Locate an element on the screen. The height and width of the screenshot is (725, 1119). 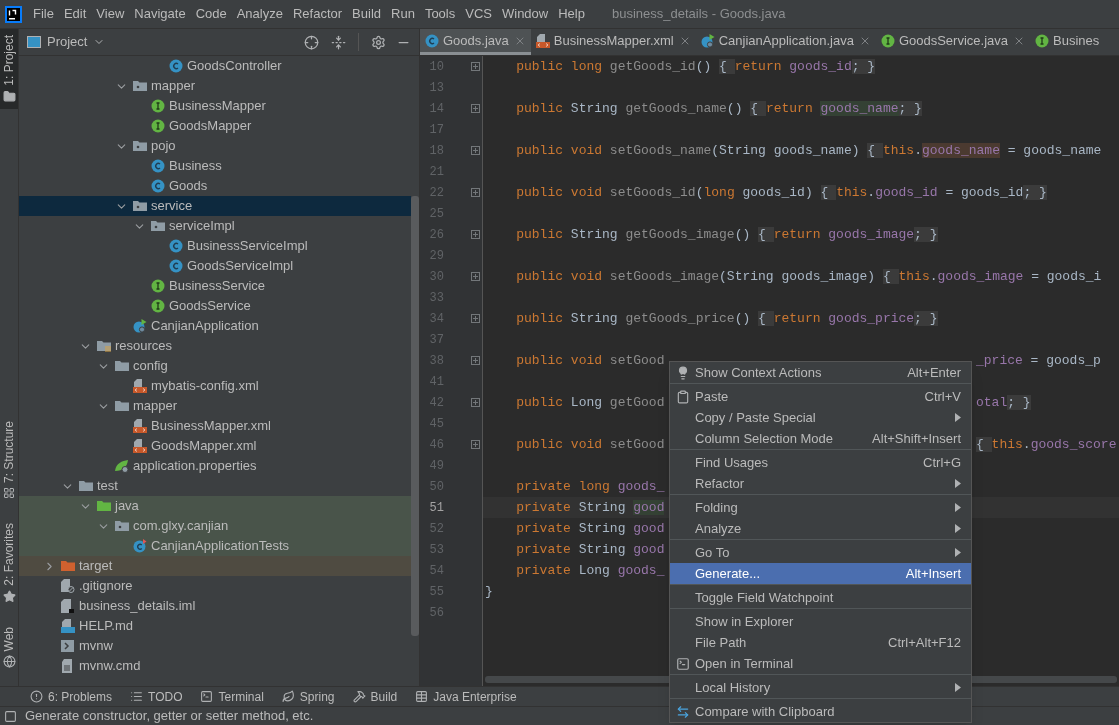
tree-item: BusinessService is located at coordinates (215, 286).